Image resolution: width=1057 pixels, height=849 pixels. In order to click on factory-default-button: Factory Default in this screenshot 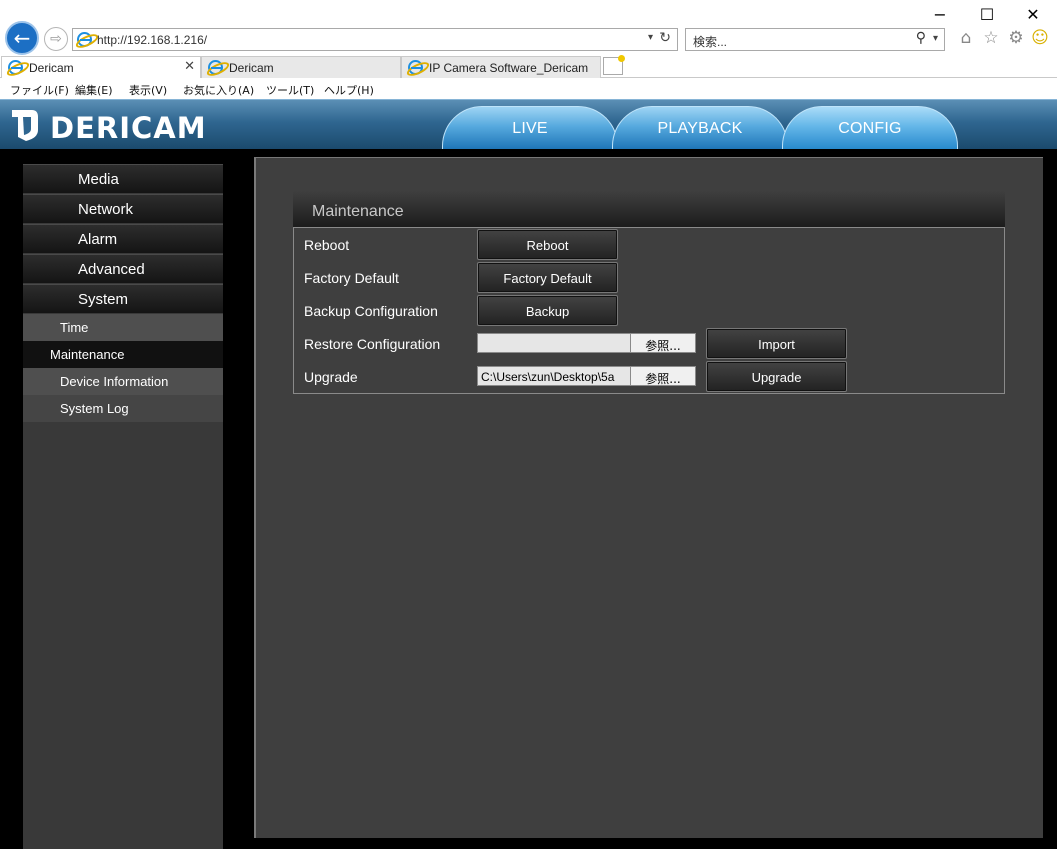, I will do `click(547, 277)`.